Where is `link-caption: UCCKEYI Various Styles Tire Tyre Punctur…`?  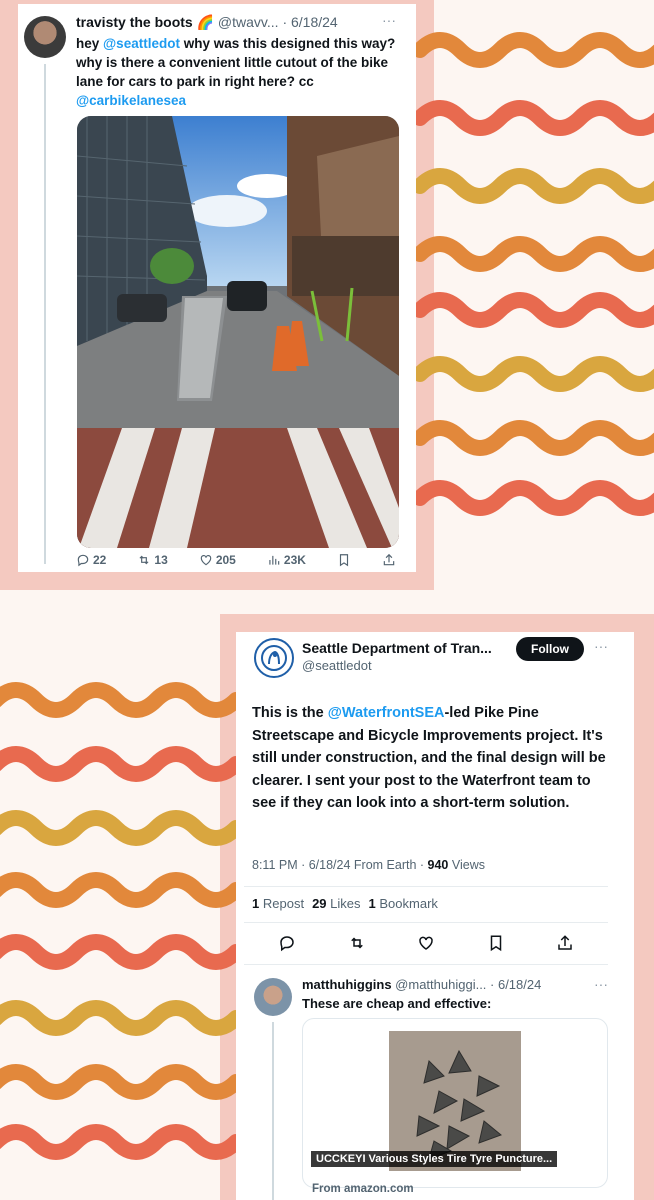
link-caption: UCCKEYI Various Styles Tire Tyre Punctur… is located at coordinates (434, 1159).